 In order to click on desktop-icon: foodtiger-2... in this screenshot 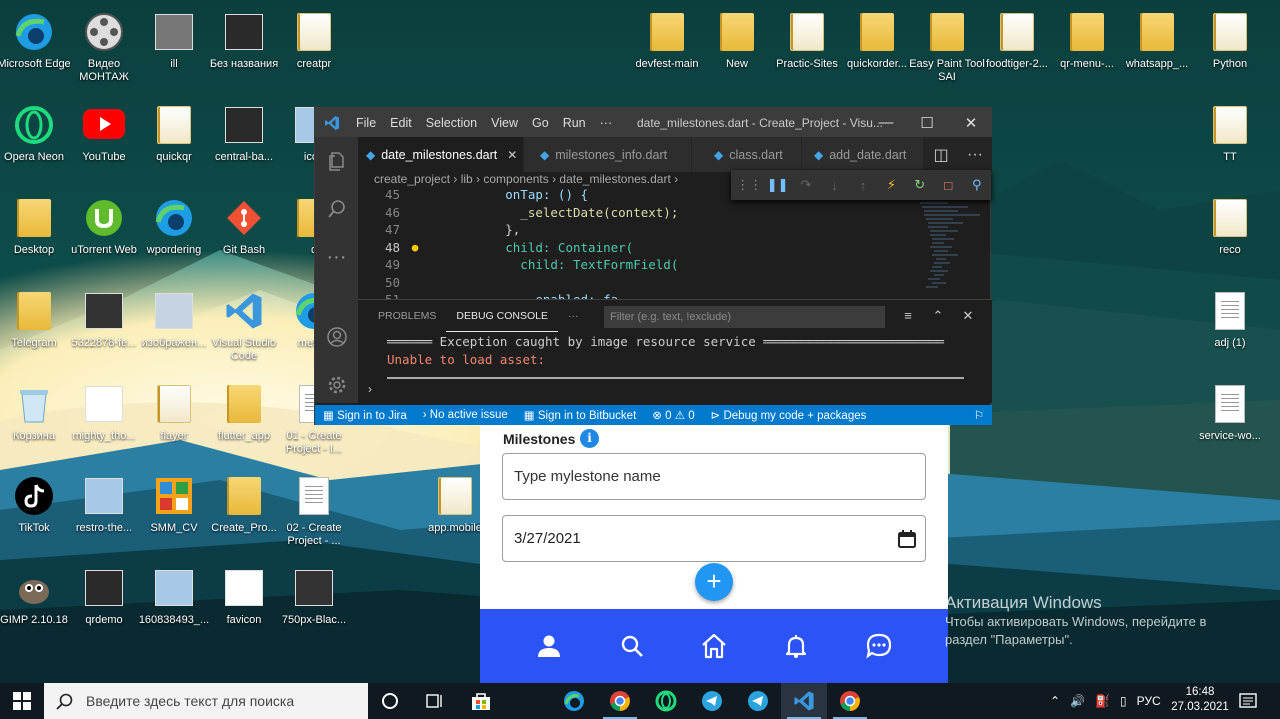, I will do `click(1017, 49)`.